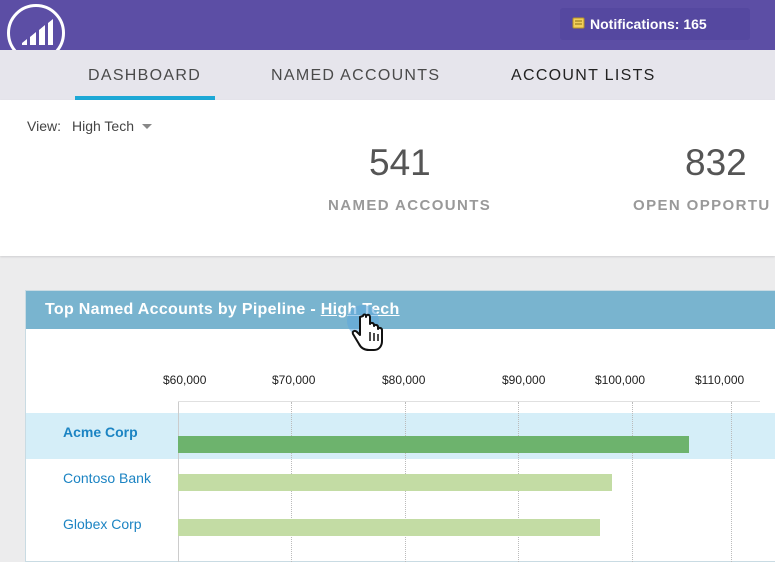 This screenshot has width=775, height=562. What do you see at coordinates (107, 478) in the screenshot?
I see `account-label-contoso: Contoso Bank` at bounding box center [107, 478].